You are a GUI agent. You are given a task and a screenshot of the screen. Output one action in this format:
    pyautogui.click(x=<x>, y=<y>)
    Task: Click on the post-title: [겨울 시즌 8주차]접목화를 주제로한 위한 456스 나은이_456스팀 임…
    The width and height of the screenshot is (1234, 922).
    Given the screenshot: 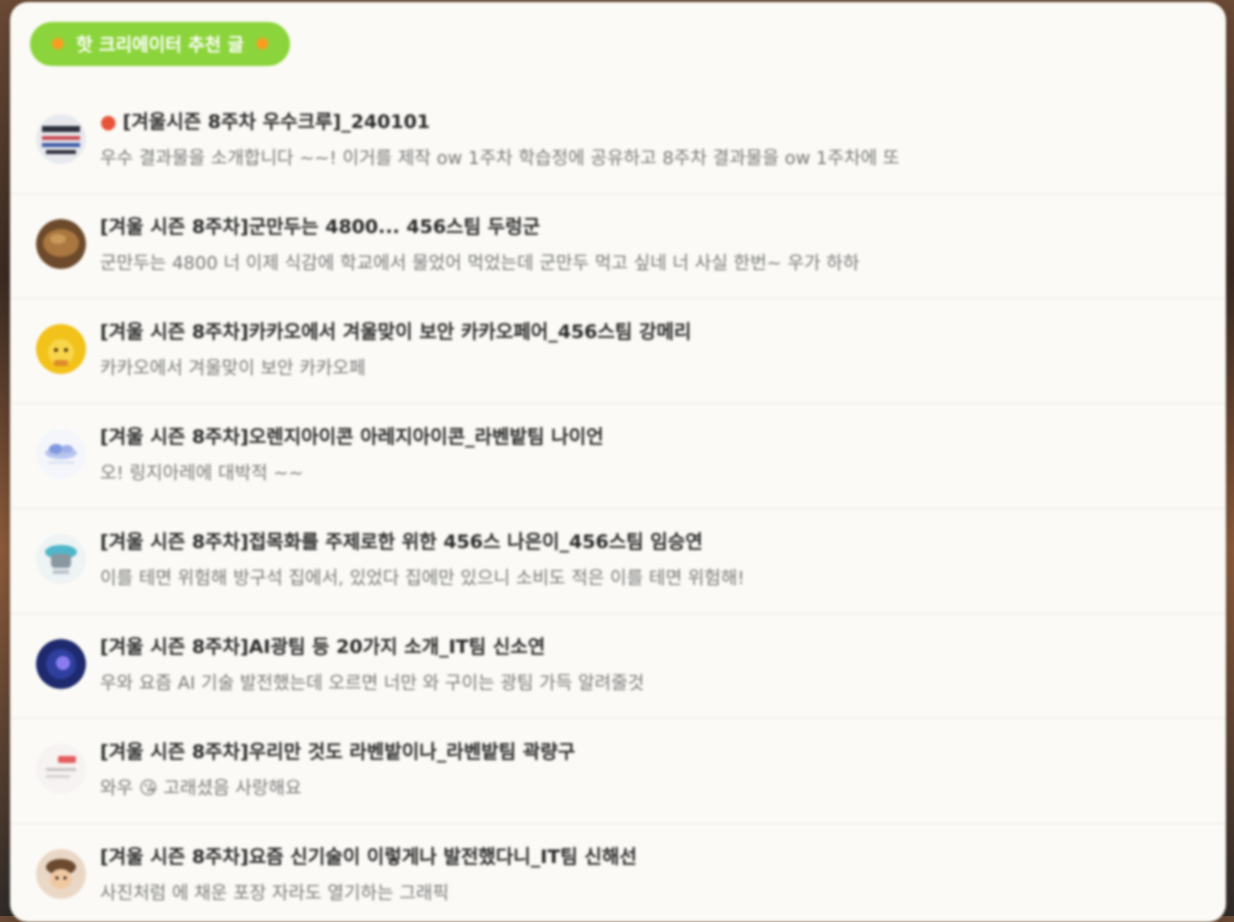 What is the action you would take?
    pyautogui.click(x=401, y=542)
    